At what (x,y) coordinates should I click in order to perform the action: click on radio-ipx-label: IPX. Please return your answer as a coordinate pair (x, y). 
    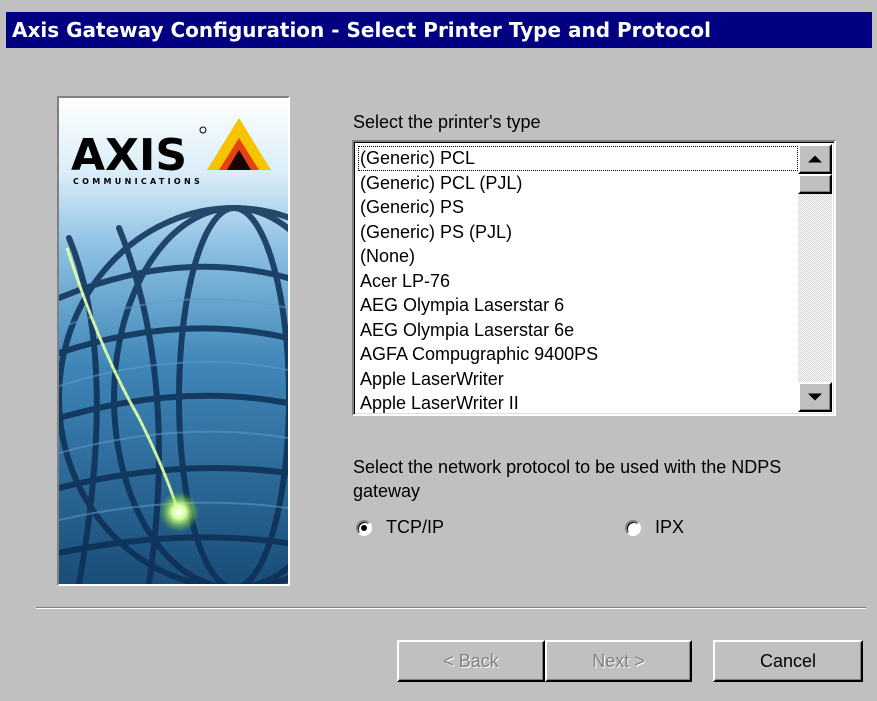
    Looking at the image, I should click on (670, 527).